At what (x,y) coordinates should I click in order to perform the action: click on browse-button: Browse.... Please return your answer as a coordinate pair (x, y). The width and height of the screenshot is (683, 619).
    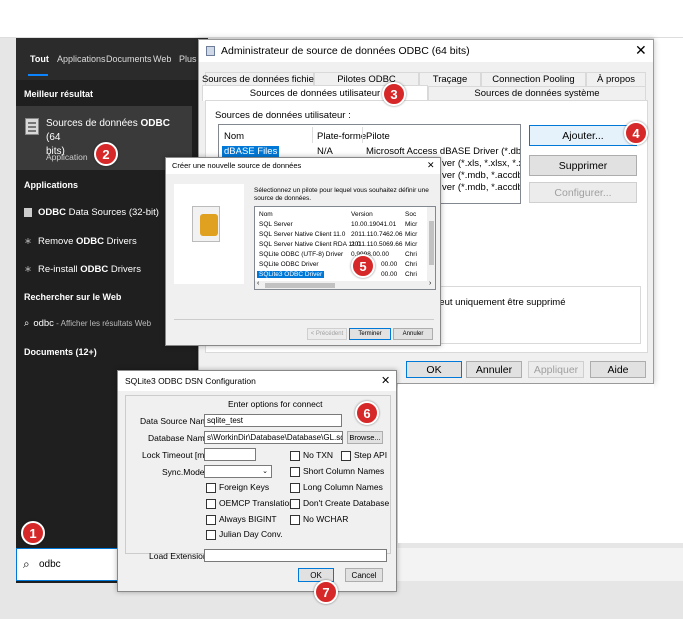
    Looking at the image, I should click on (365, 437).